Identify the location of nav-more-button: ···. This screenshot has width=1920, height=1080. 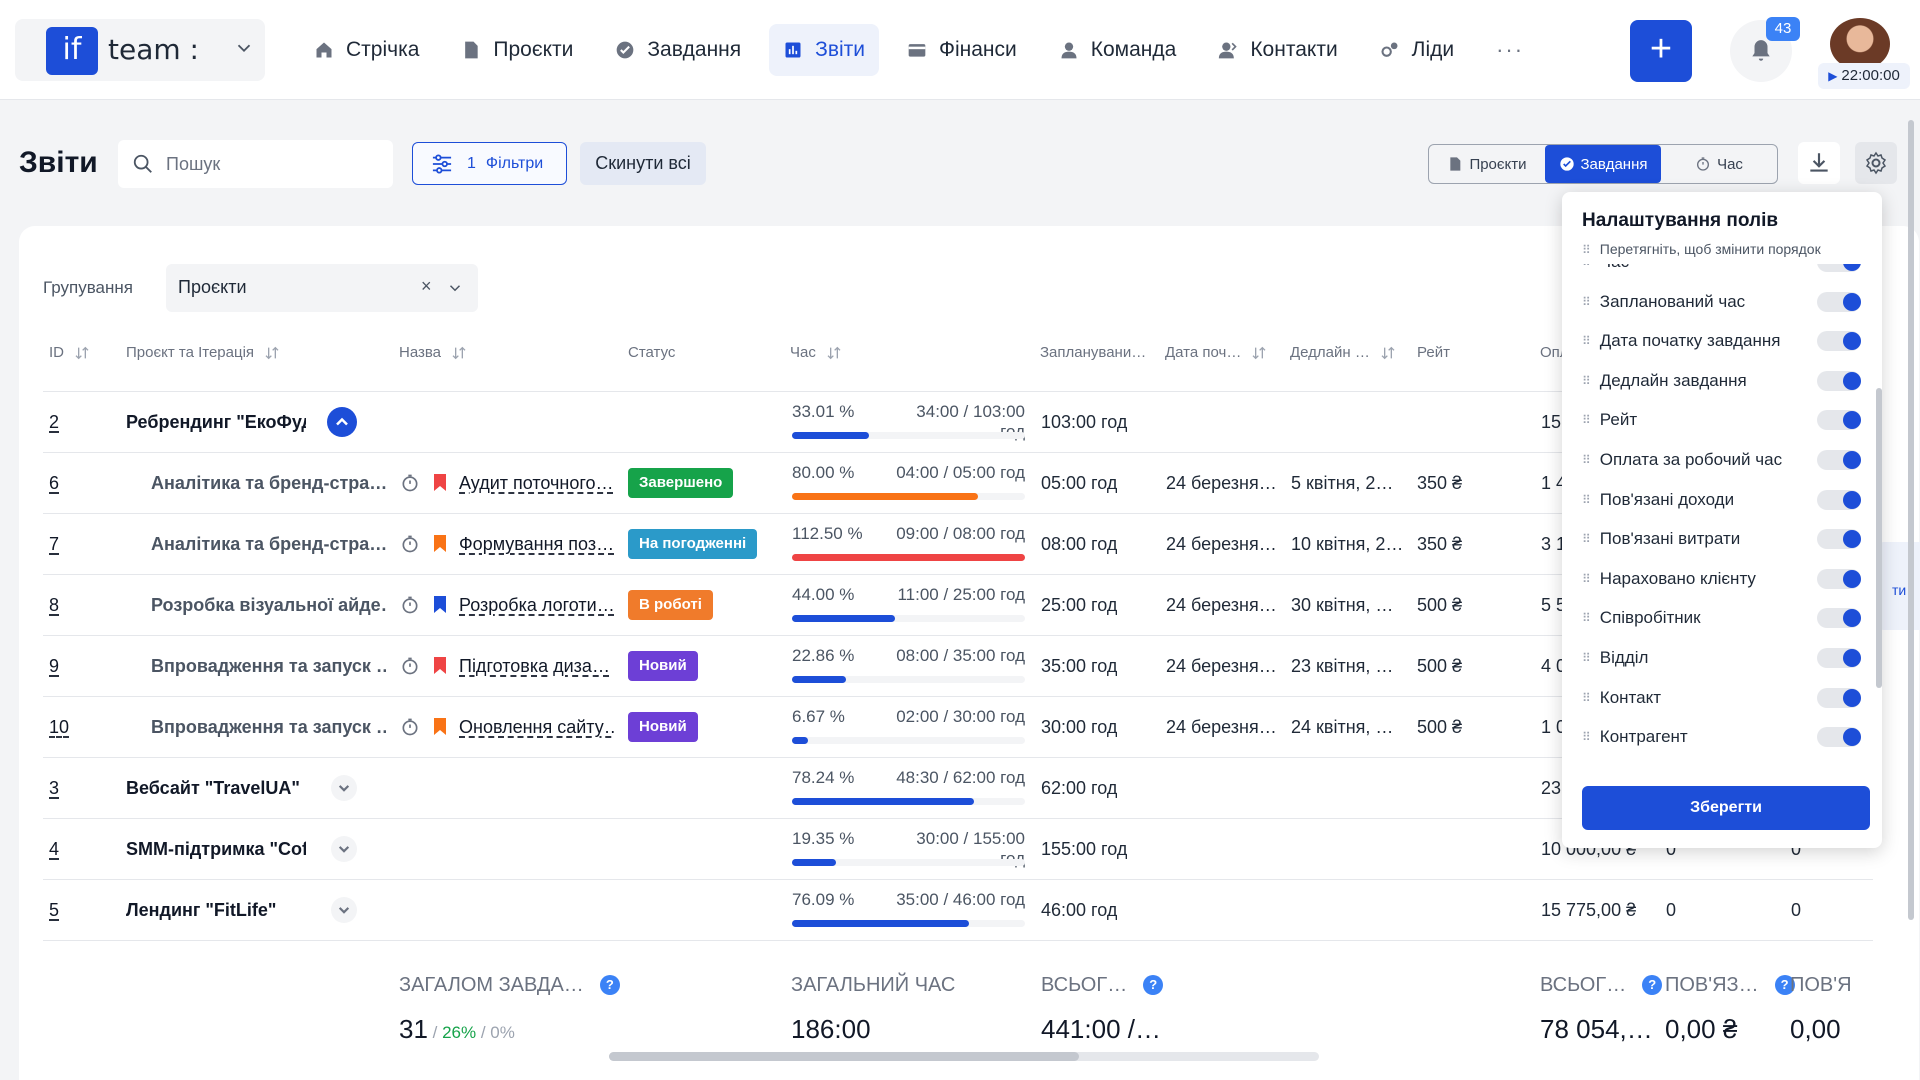
(1510, 50).